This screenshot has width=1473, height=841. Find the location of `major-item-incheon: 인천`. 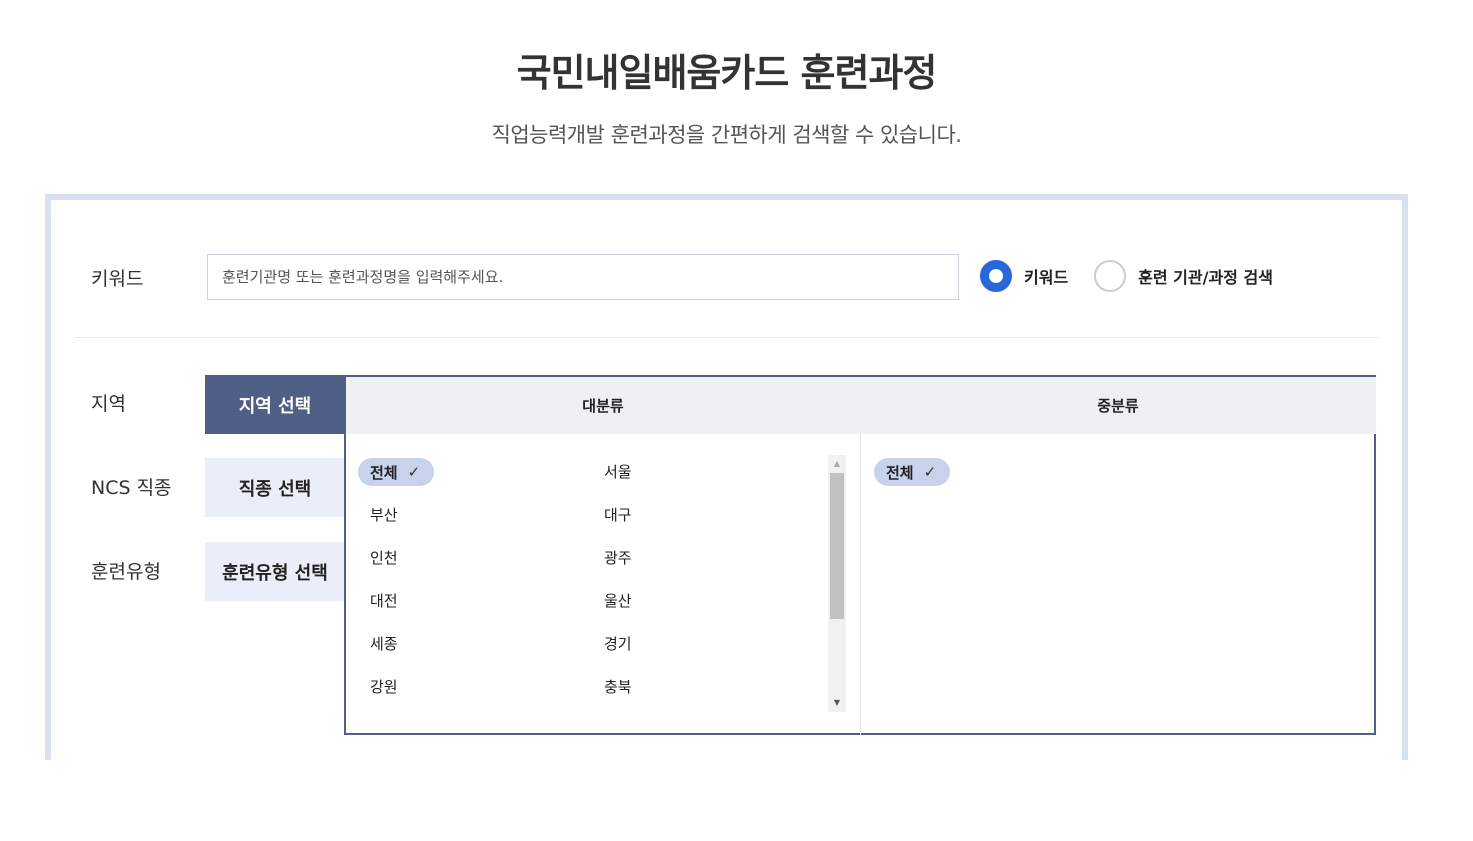

major-item-incheon: 인천 is located at coordinates (384, 557).